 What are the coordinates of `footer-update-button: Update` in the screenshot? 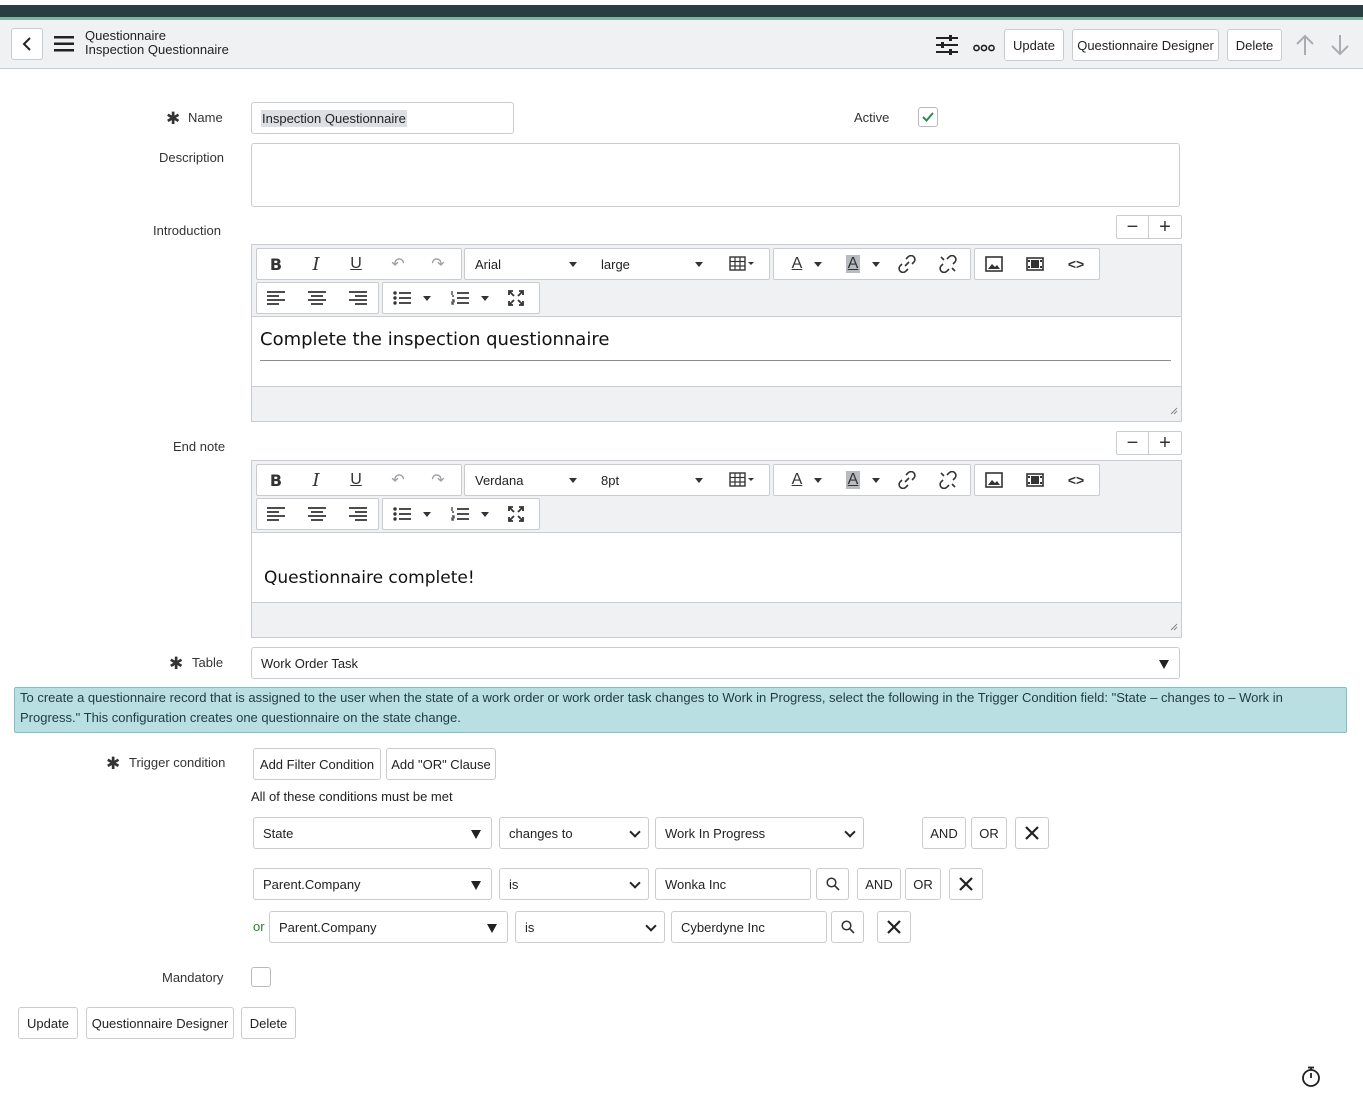 It's located at (48, 1023).